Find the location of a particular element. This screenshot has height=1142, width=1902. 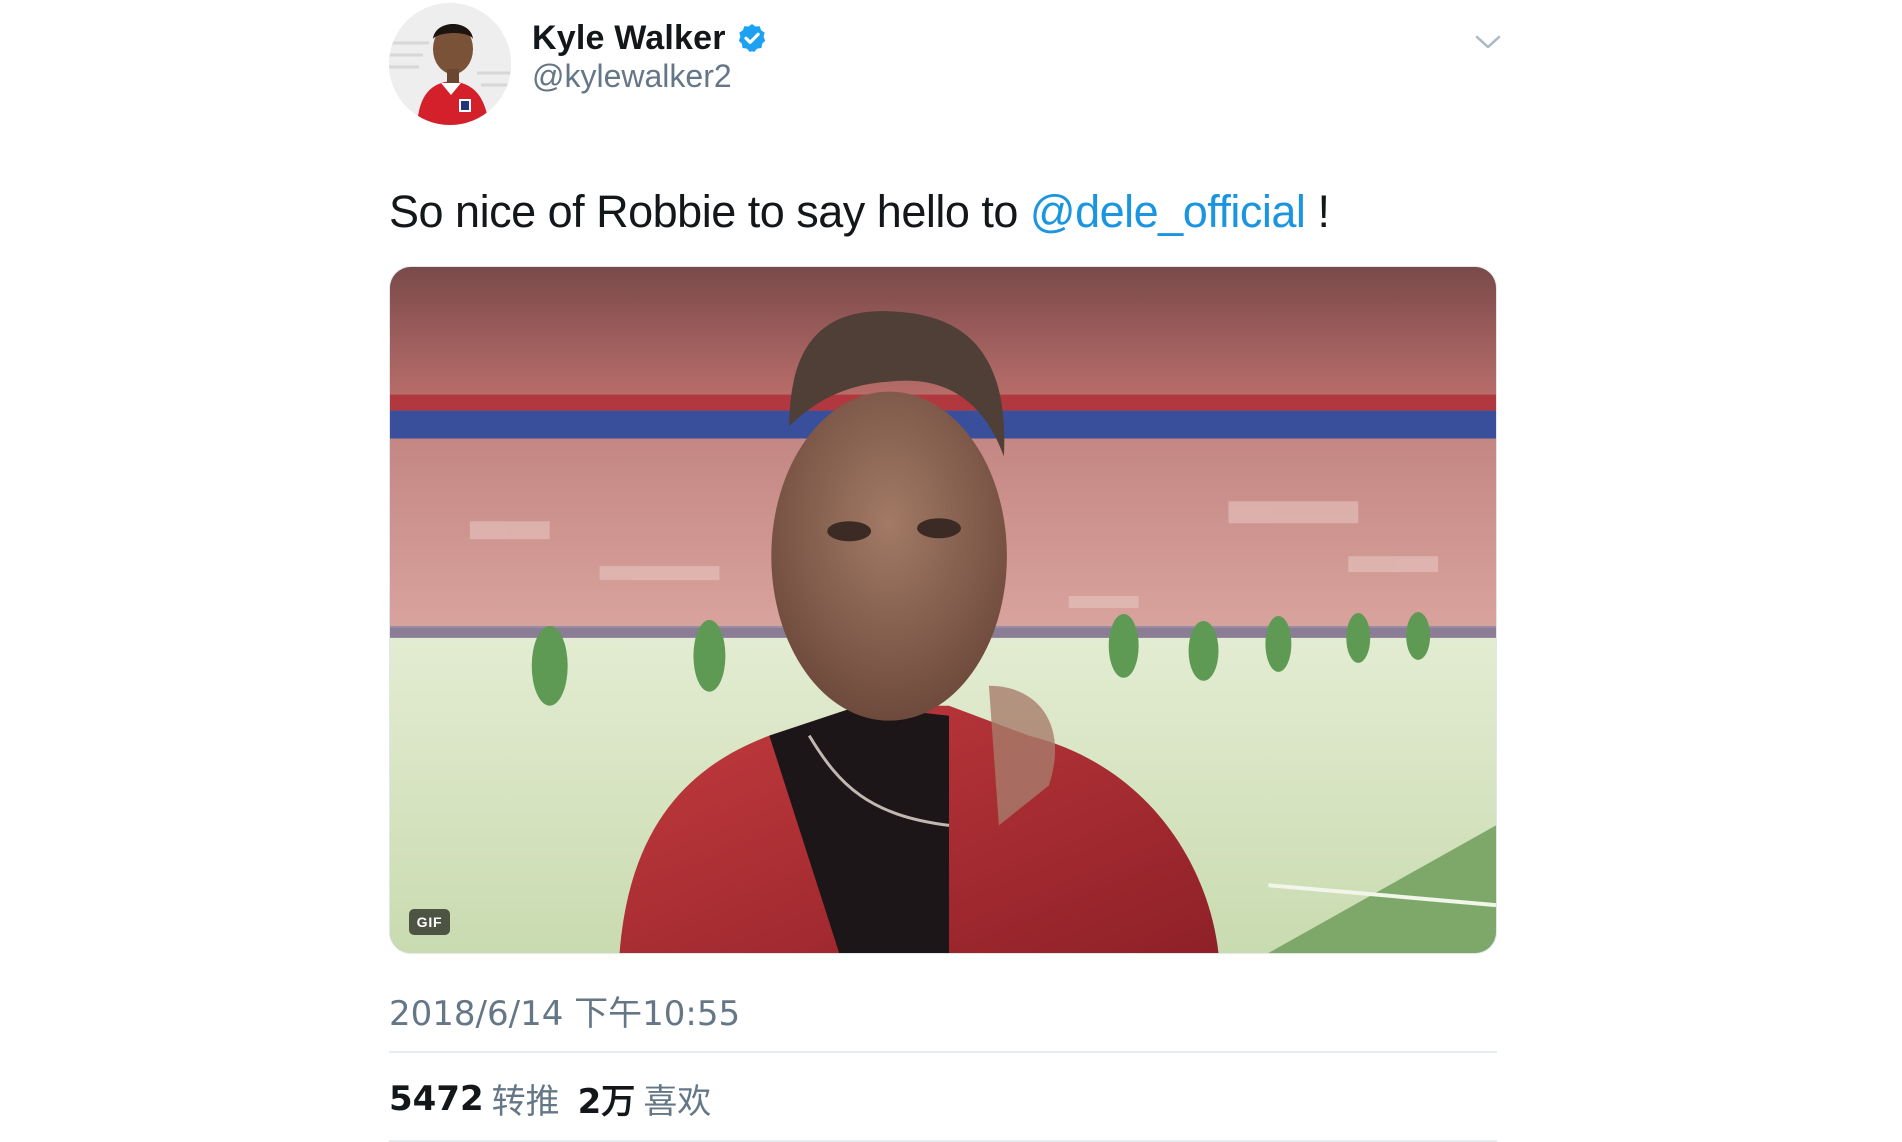

avatar-image is located at coordinates (450, 64).